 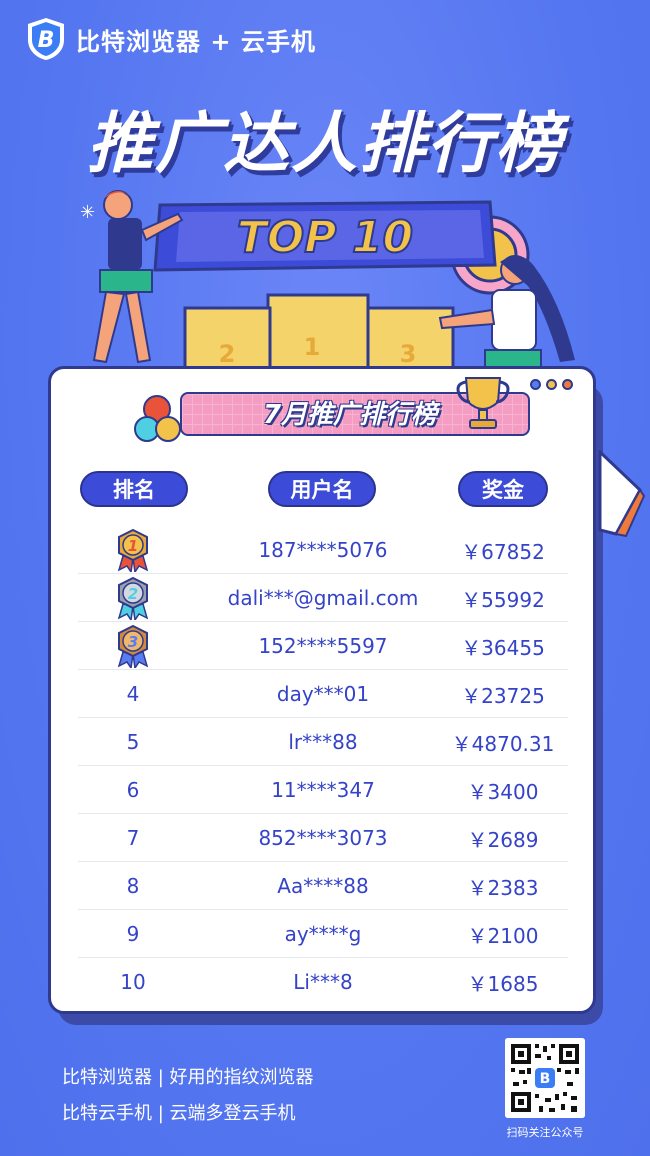 I want to click on rank-cell: 10, so click(x=133, y=982).